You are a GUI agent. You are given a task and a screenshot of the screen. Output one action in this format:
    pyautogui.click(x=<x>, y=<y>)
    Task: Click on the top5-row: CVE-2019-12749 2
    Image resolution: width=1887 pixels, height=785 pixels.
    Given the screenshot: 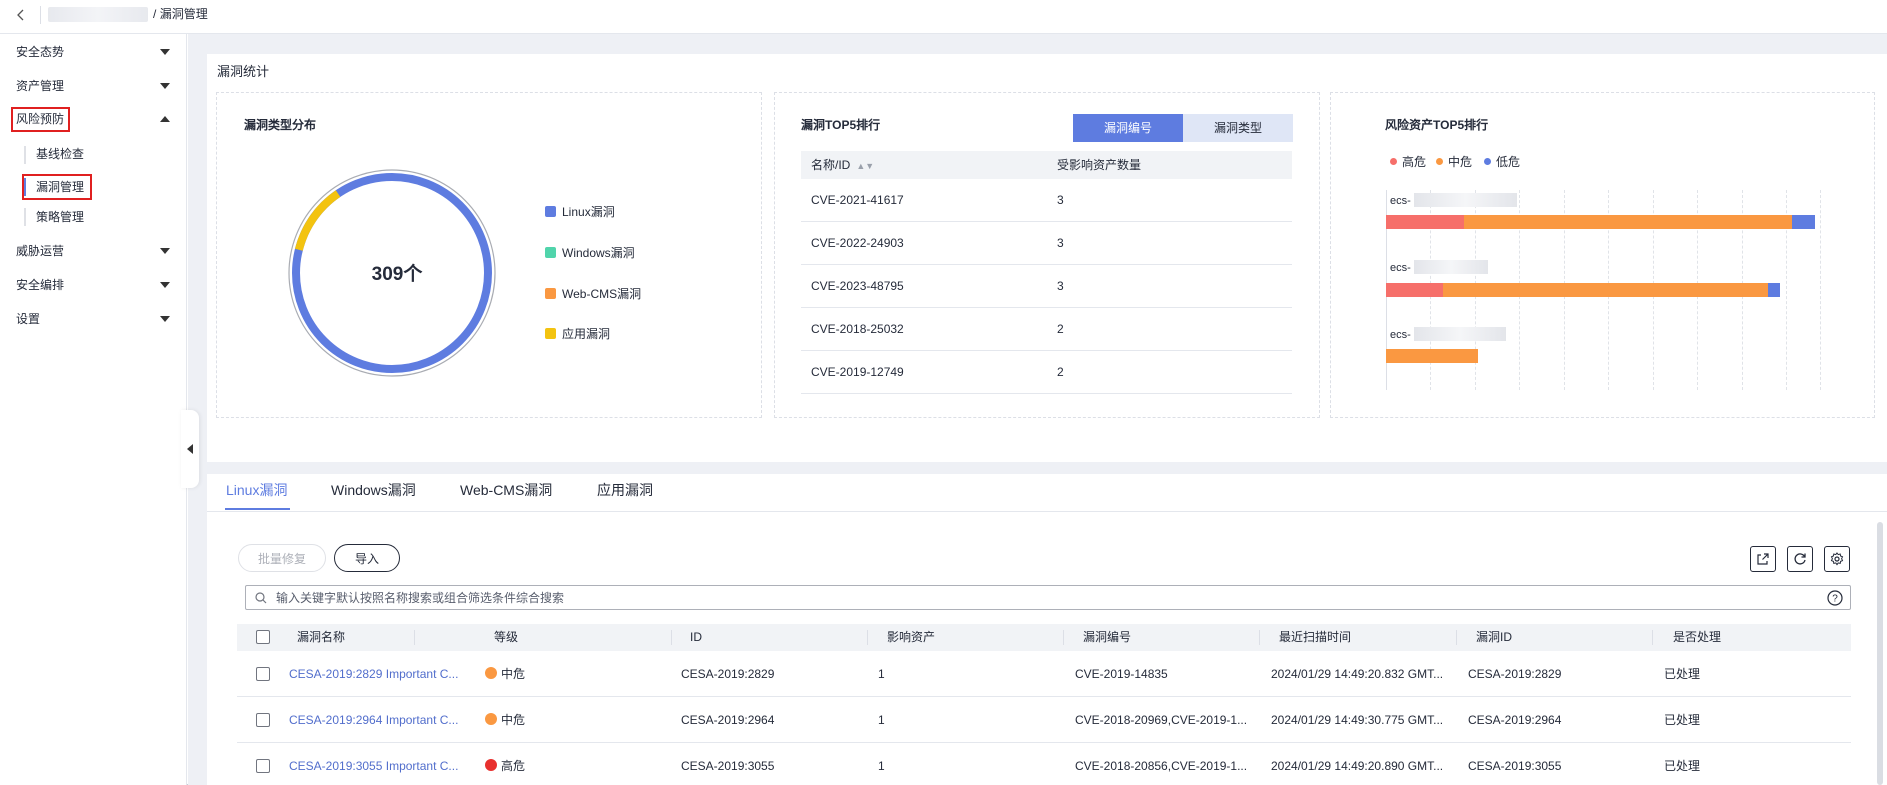 What is the action you would take?
    pyautogui.click(x=1046, y=372)
    